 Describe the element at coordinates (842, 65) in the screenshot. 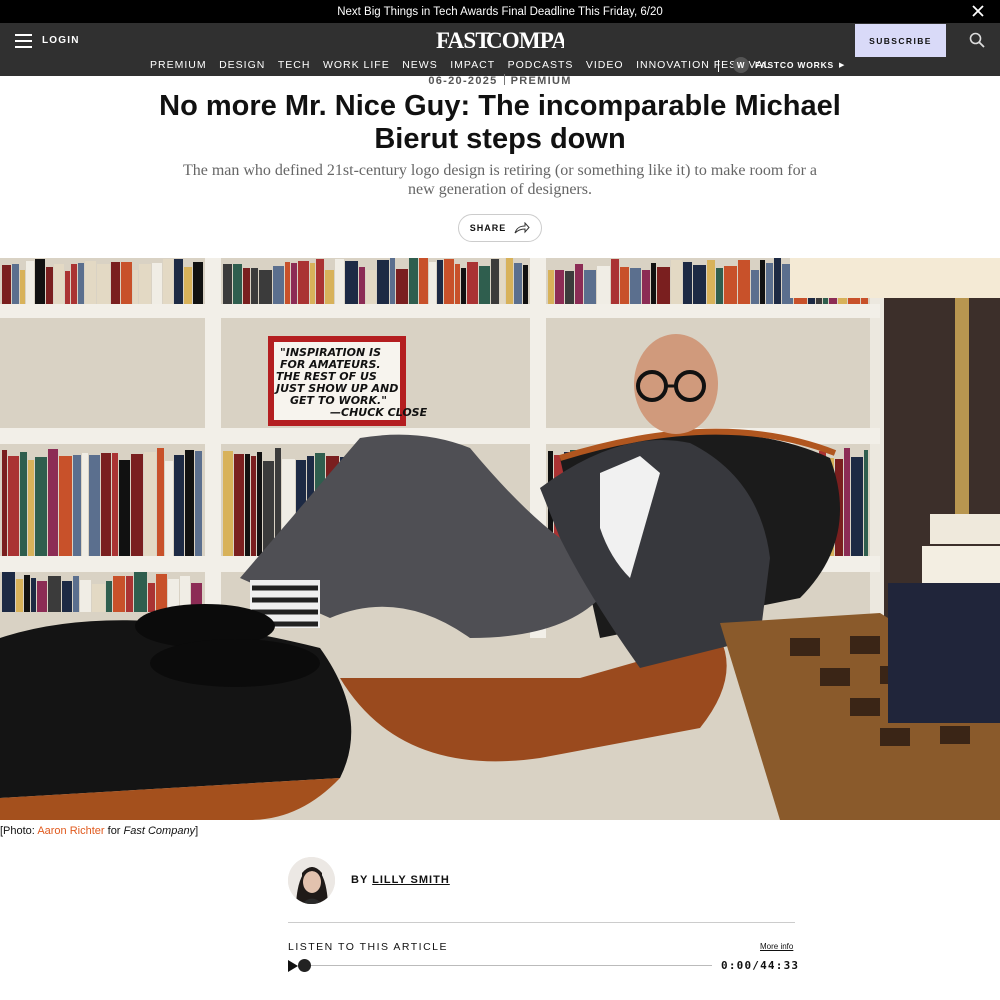

I see `play-arrow-icon: ▶` at that location.